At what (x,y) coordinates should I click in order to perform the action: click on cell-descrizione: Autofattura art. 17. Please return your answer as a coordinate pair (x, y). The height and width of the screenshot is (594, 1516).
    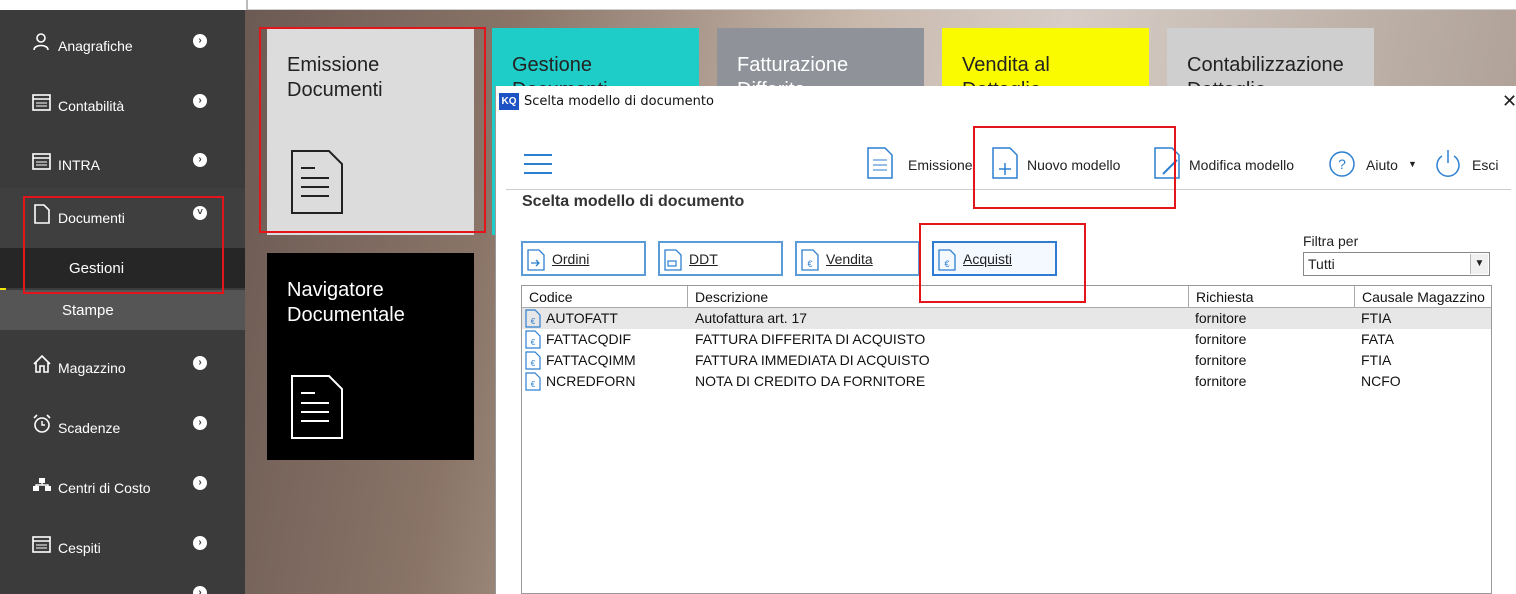
    Looking at the image, I should click on (751, 318).